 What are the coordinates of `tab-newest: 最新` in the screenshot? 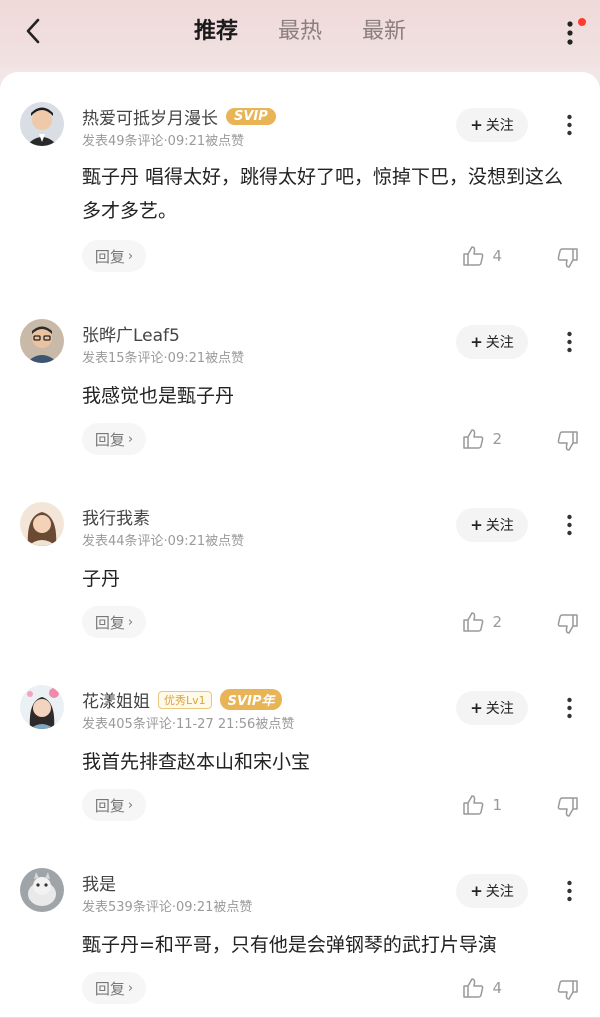 It's located at (384, 32).